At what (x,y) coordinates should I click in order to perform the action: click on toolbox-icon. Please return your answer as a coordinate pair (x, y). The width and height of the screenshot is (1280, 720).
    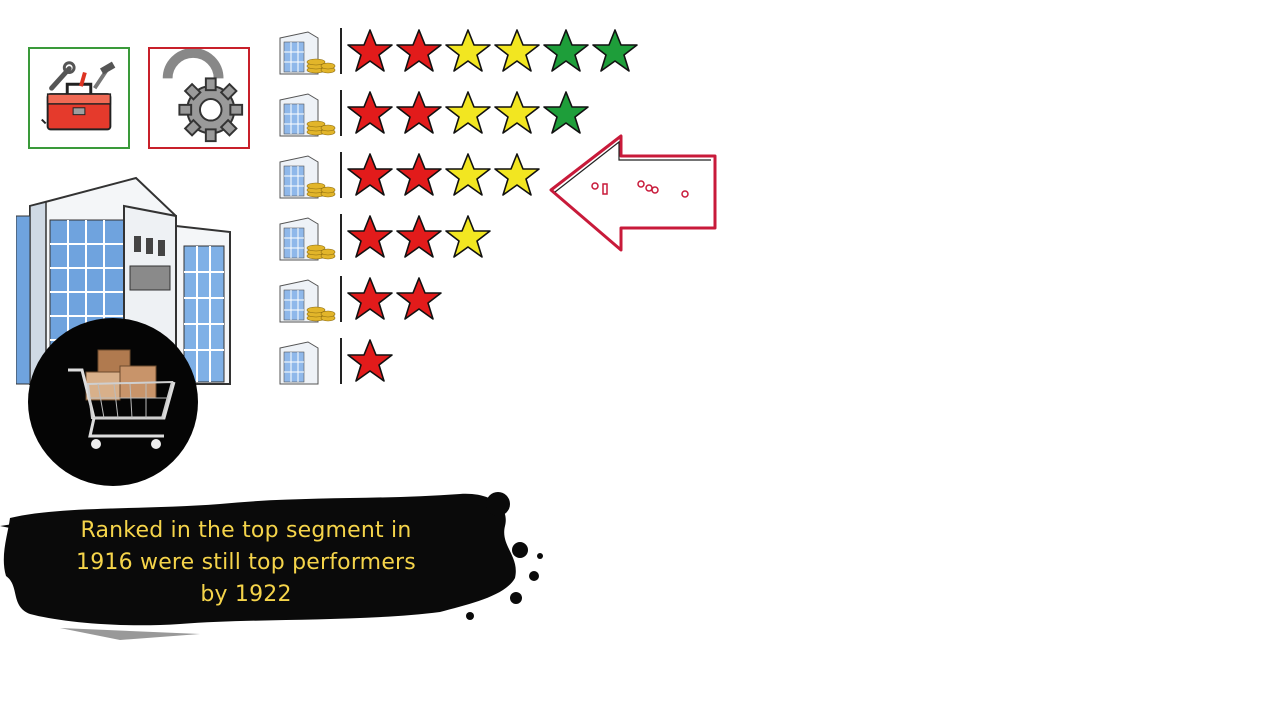
    Looking at the image, I should click on (78, 96).